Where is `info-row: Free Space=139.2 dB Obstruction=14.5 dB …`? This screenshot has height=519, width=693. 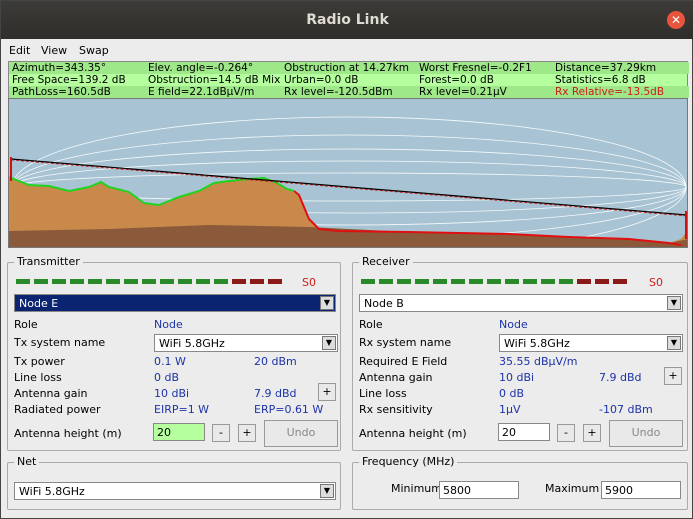
info-row: Free Space=139.2 dB Obstruction=14.5 dB … is located at coordinates (349, 80).